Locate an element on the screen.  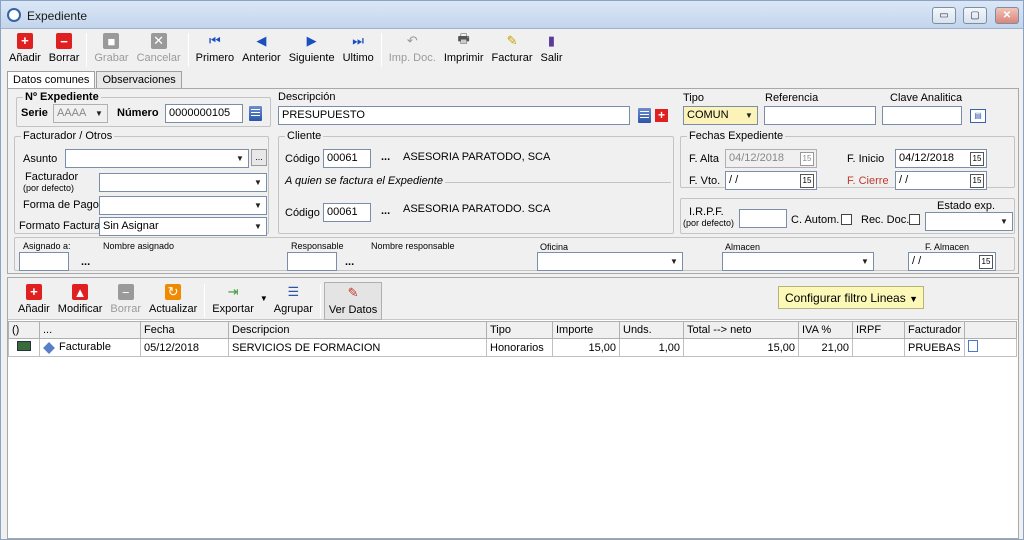
configurar-filtro-button: Configurar filtro Lineas ▼ is located at coordinates (851, 297).